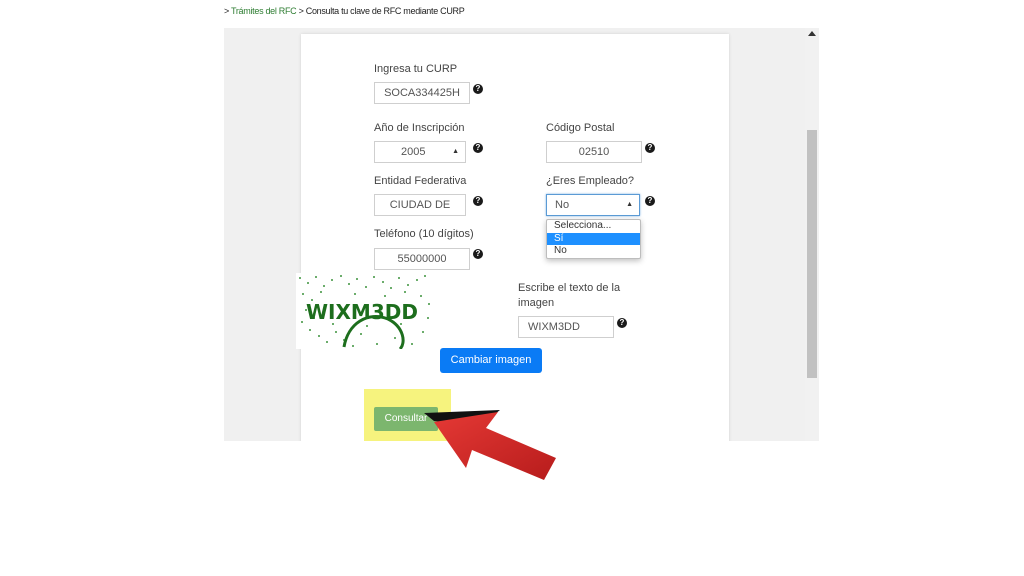 Image resolution: width=1024 pixels, height=576 pixels. What do you see at coordinates (491, 360) in the screenshot?
I see `change-image-button: Cambiar imagen` at bounding box center [491, 360].